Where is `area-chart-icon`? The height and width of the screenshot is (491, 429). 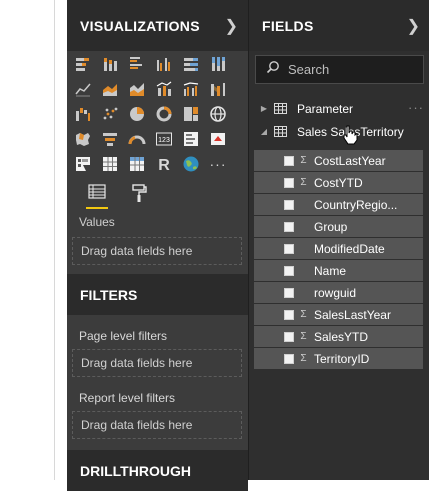
area-chart-icon is located at coordinates (110, 89).